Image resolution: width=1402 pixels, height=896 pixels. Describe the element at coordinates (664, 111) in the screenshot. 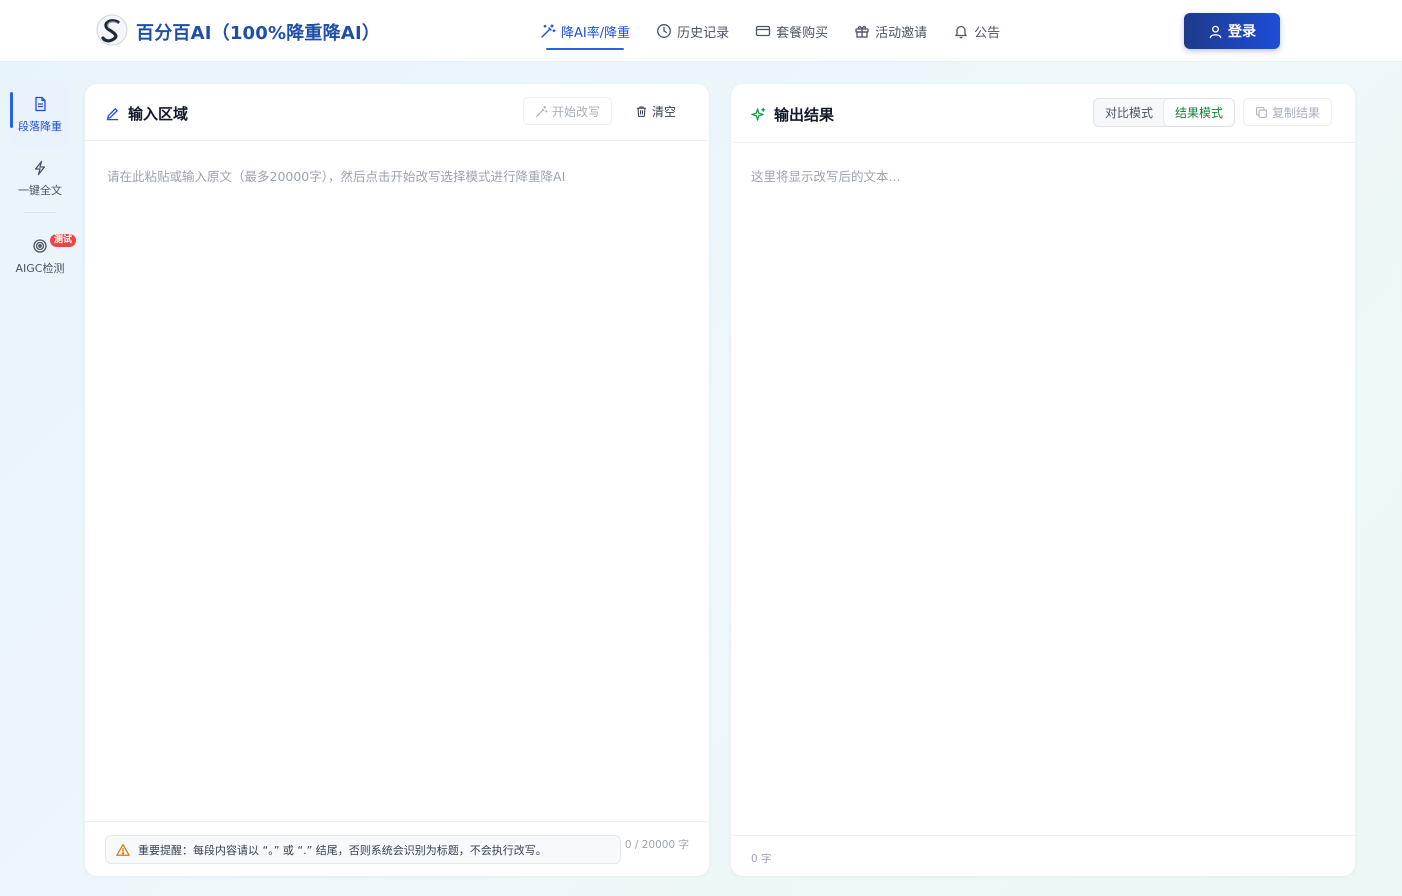

I see `clear-label: 清空` at that location.